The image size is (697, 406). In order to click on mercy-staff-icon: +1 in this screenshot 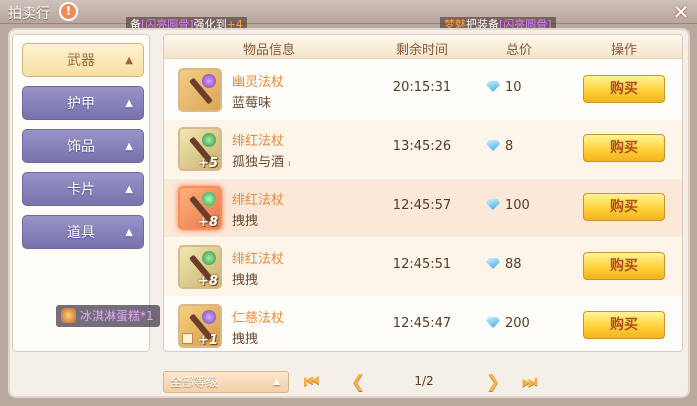, I will do `click(200, 326)`.